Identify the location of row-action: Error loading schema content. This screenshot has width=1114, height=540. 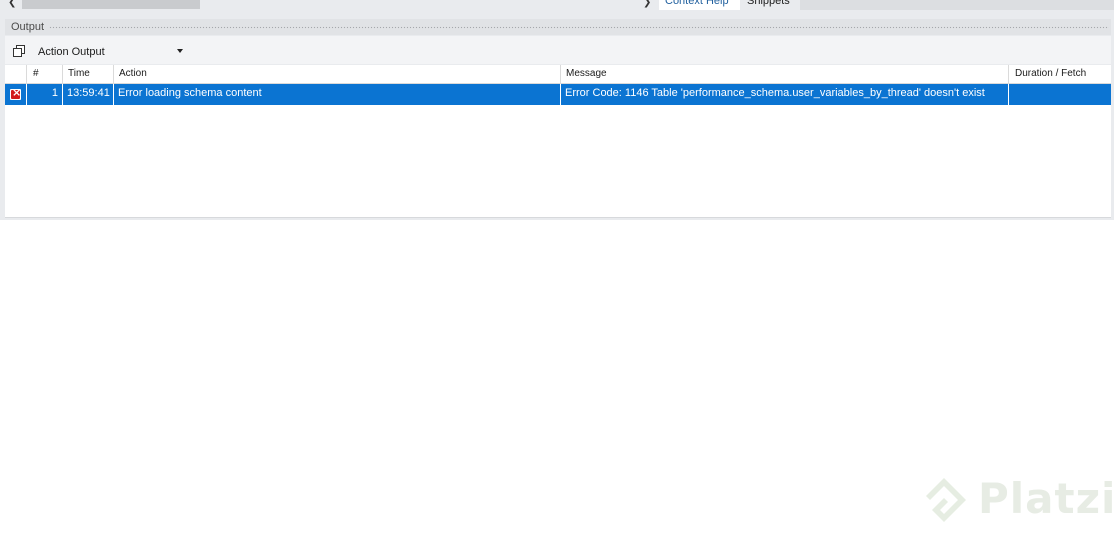
(337, 94).